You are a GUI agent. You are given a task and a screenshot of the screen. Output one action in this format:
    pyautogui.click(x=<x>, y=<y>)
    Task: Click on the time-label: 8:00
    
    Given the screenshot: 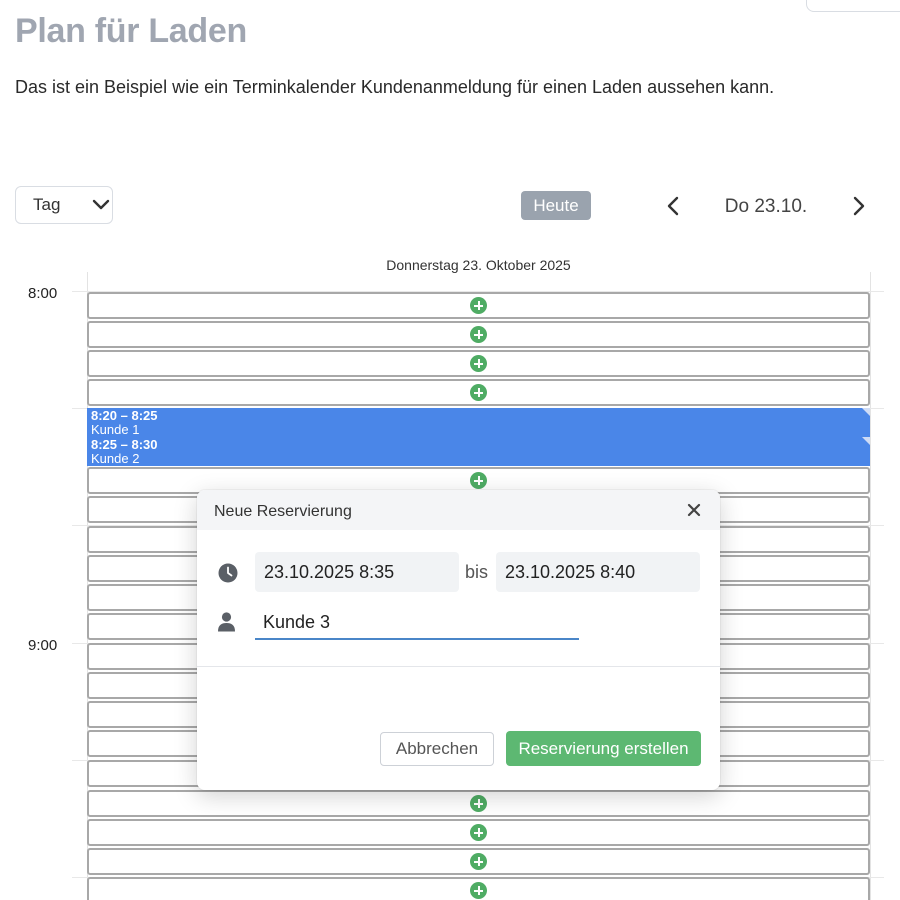 What is the action you would take?
    pyautogui.click(x=43, y=293)
    